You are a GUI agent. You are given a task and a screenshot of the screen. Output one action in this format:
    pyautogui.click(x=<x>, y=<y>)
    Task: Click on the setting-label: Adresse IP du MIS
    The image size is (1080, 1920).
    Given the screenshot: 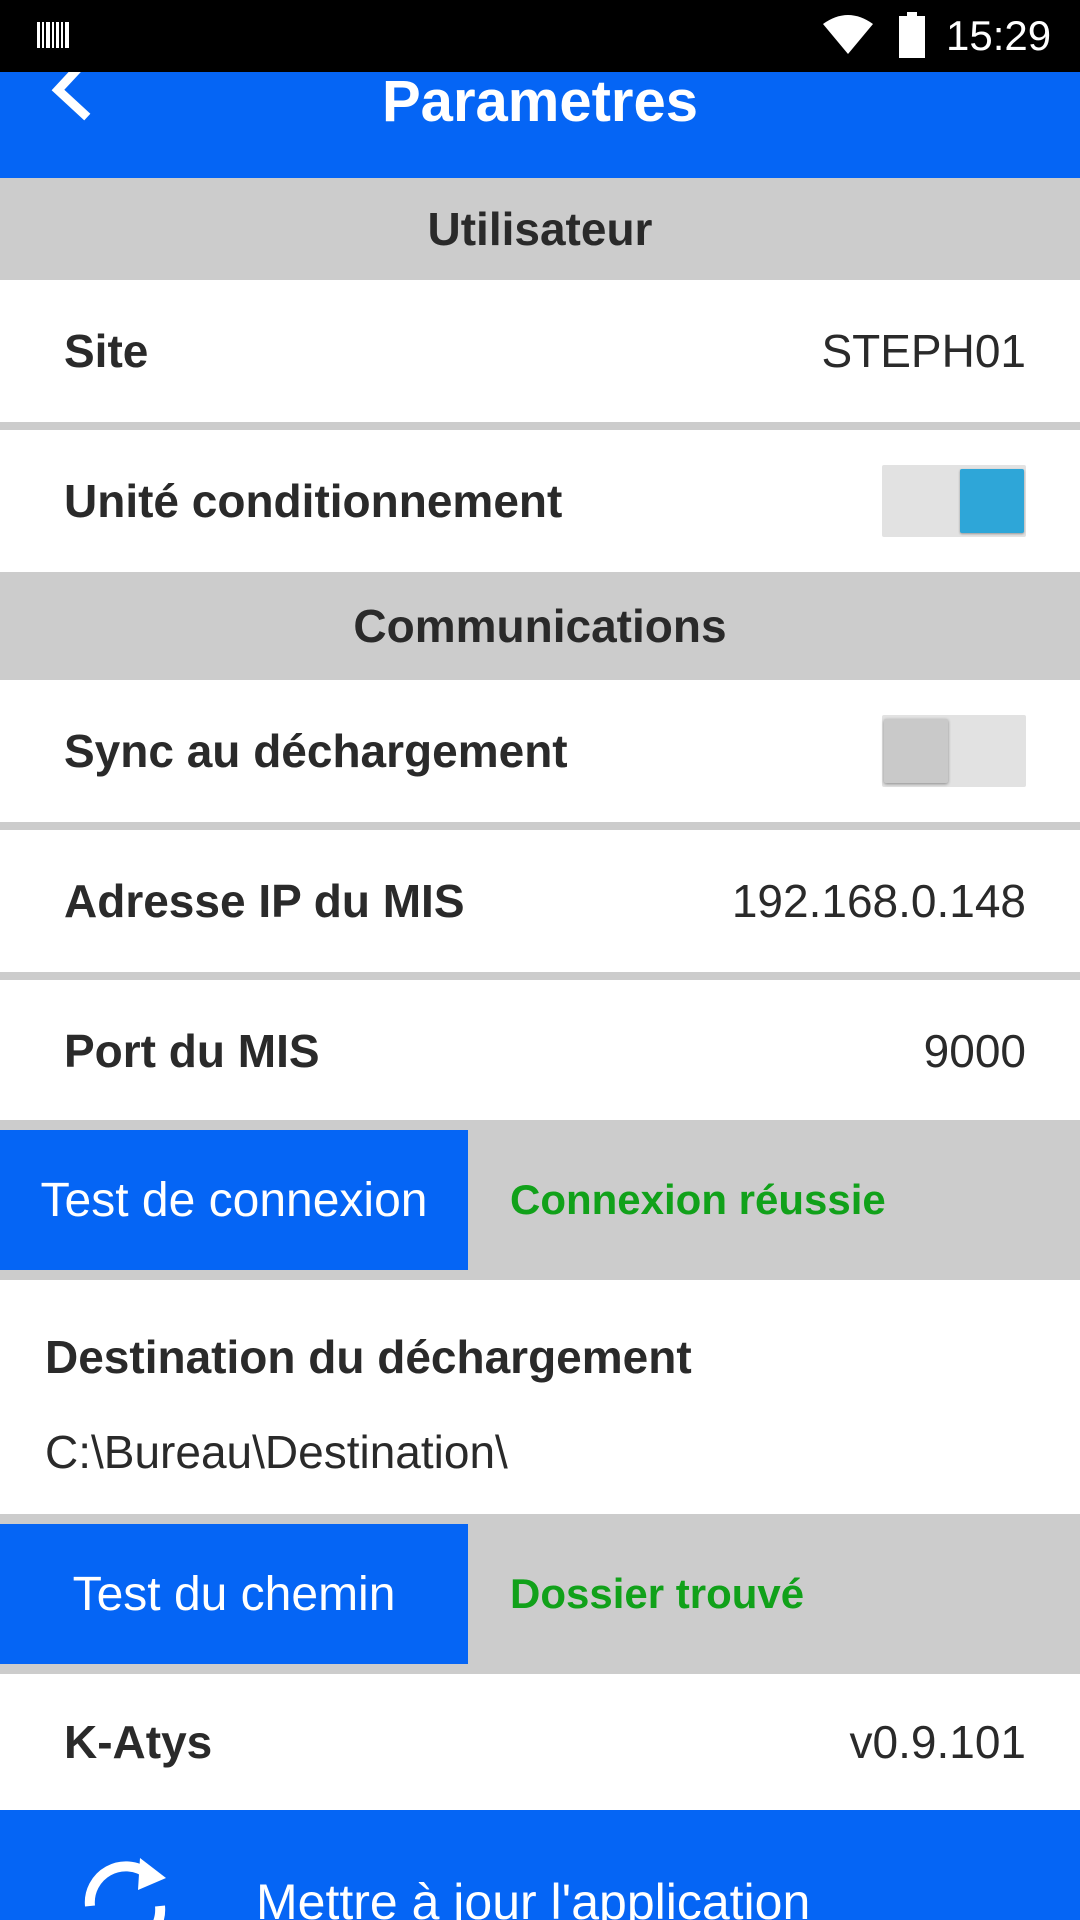 What is the action you would take?
    pyautogui.click(x=264, y=901)
    